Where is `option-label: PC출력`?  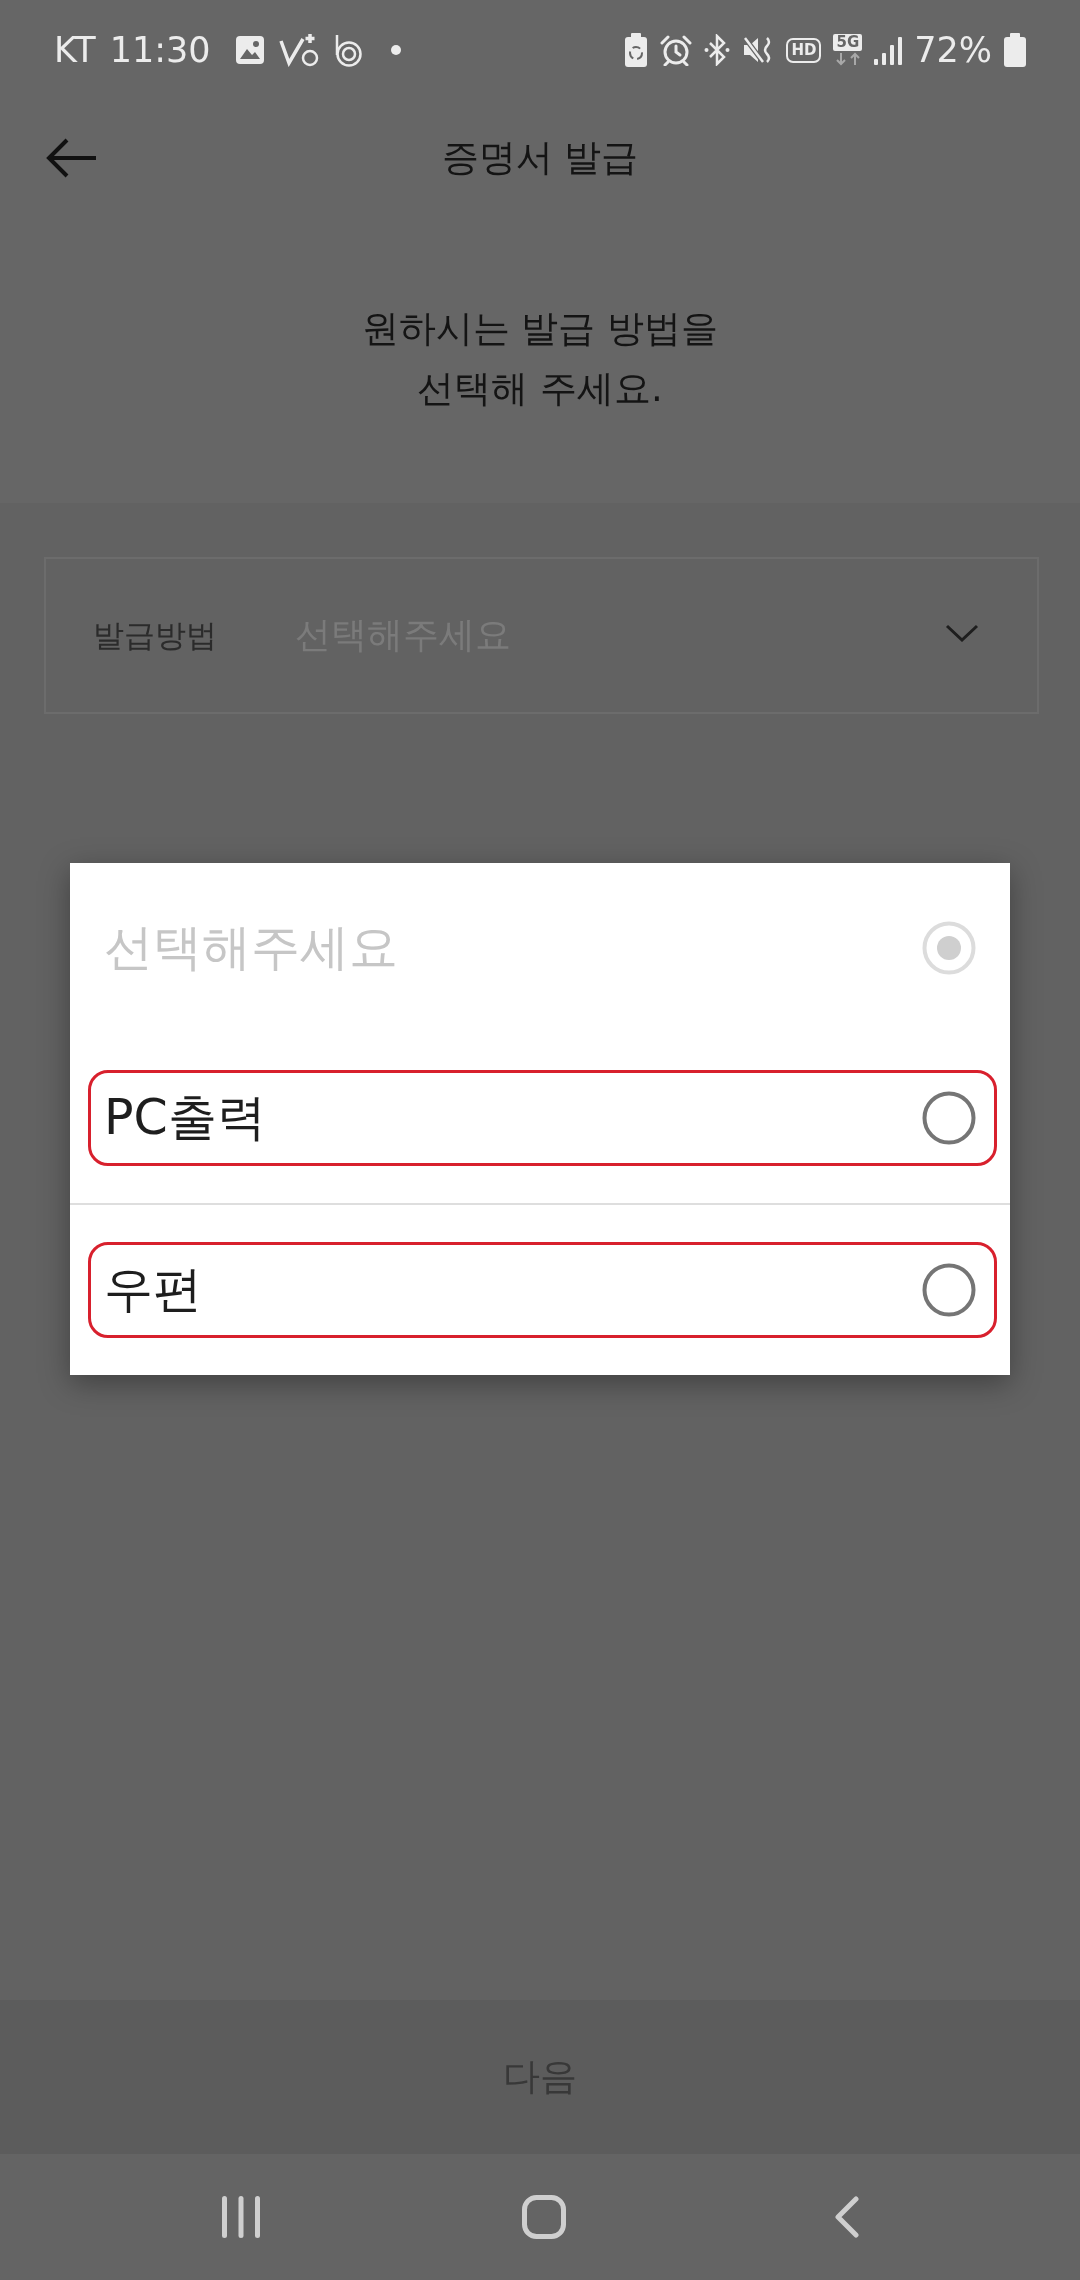 option-label: PC출력 is located at coordinates (185, 1118).